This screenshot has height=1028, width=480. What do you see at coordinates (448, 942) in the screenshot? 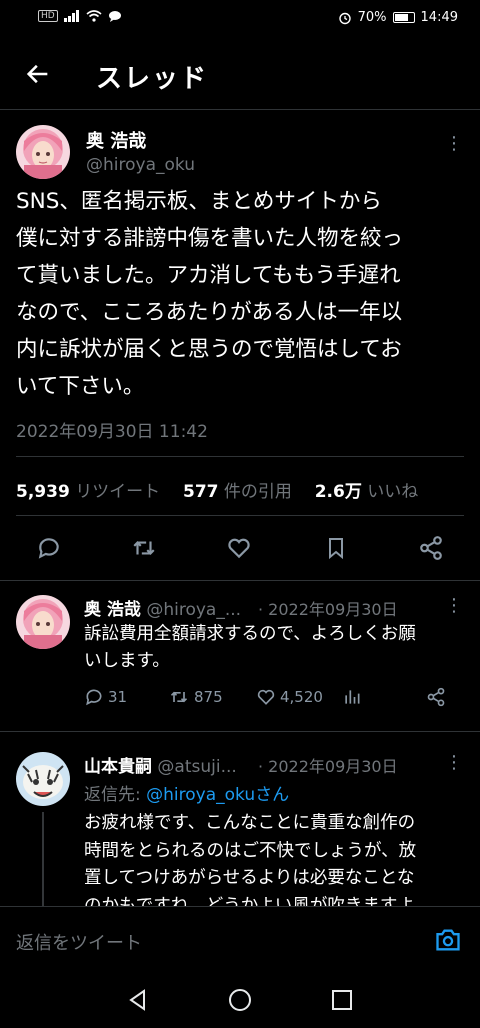
I see `camera-icon` at bounding box center [448, 942].